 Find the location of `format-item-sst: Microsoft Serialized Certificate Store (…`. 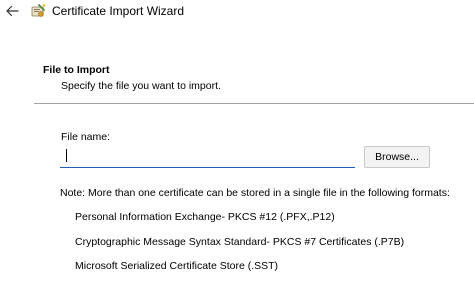

format-item-sst: Microsoft Serialized Certificate Store (… is located at coordinates (177, 266).